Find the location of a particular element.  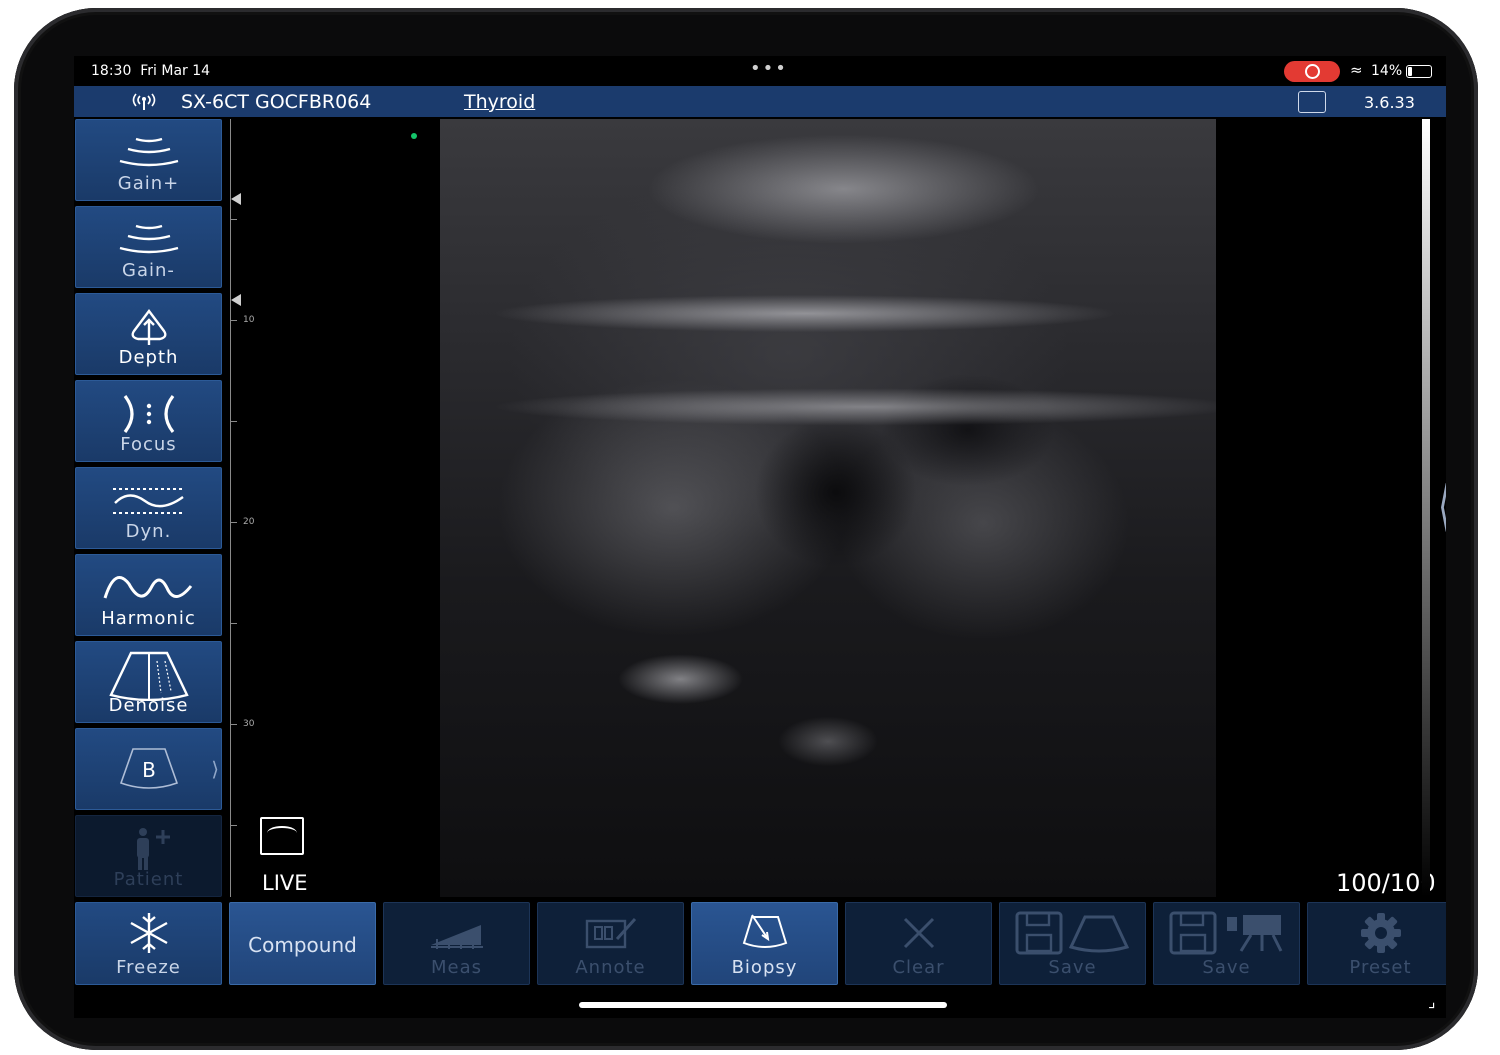

svg-text: B is located at coordinates (149, 770).